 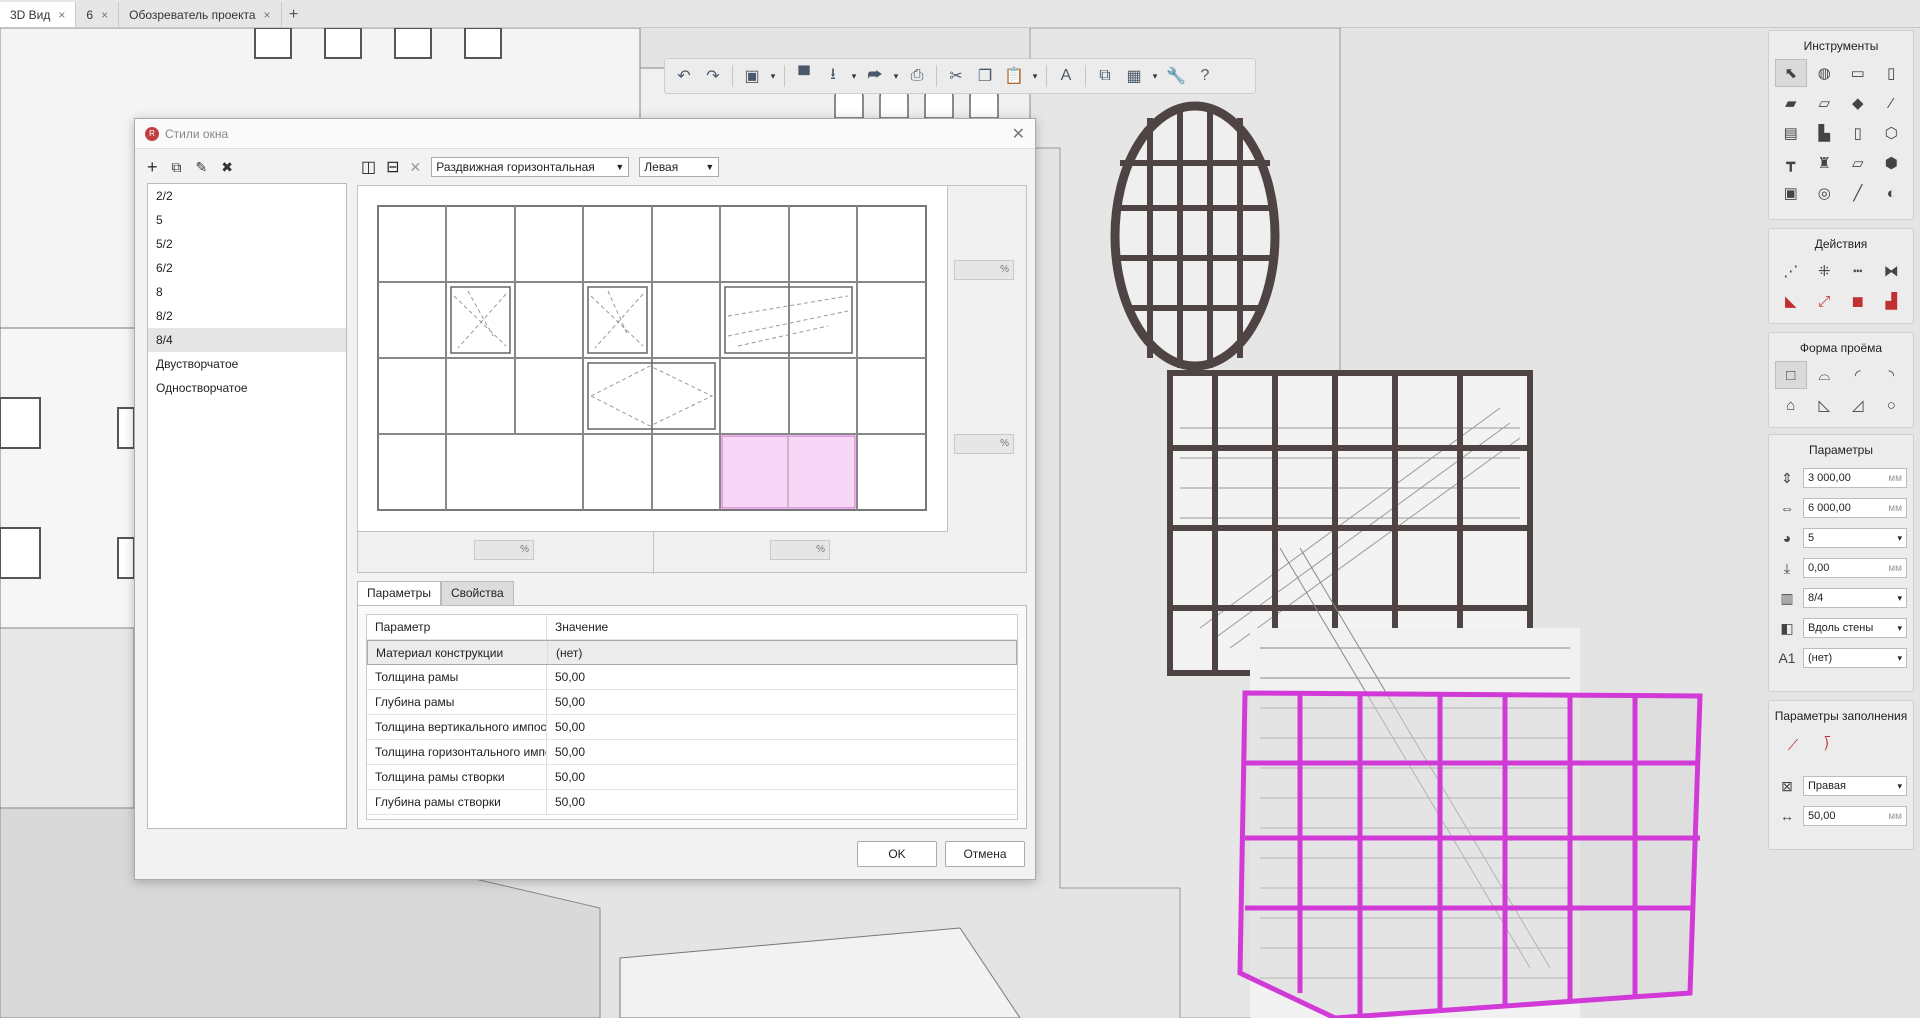 What do you see at coordinates (956, 76) in the screenshot?
I see `cut-icon: ✂` at bounding box center [956, 76].